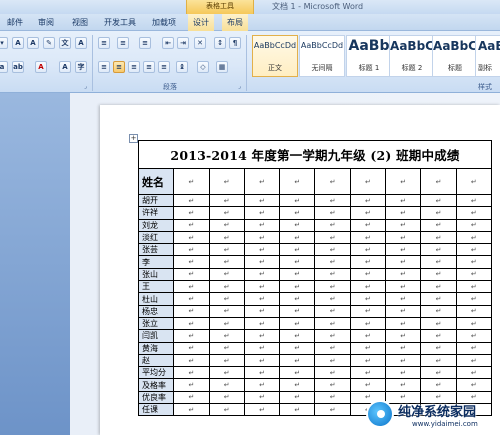  What do you see at coordinates (183, 43) in the screenshot?
I see `increase-indent-icon: ⇥` at bounding box center [183, 43].